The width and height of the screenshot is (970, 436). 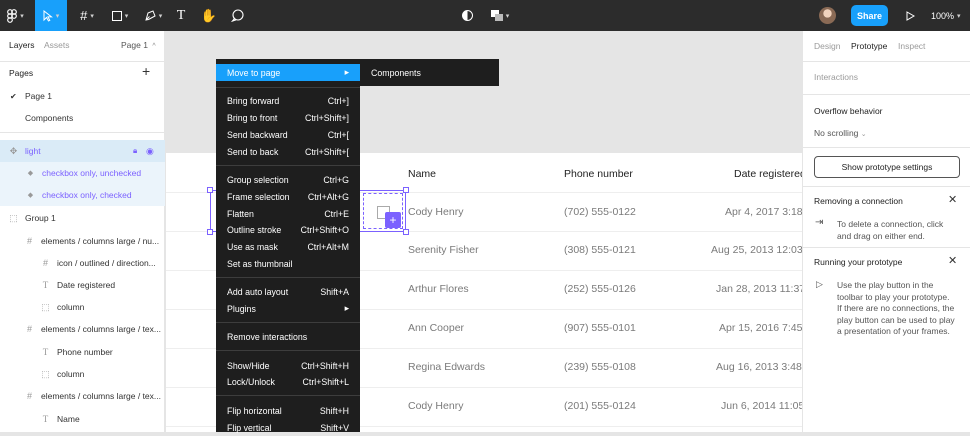 I want to click on menu-shortcut: Ctrl+Shift+[, so click(x=326, y=151).